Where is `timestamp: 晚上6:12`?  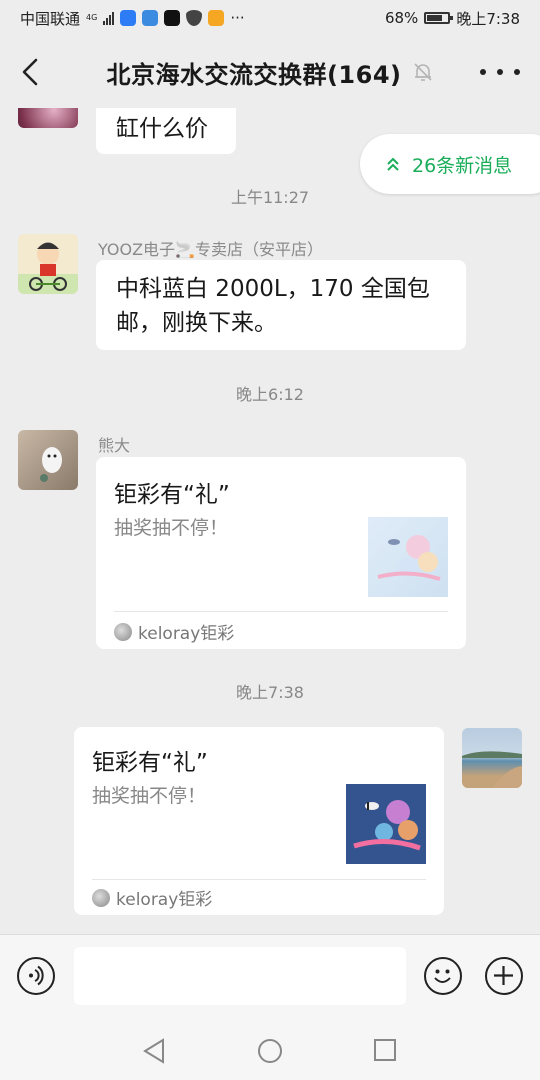 timestamp: 晚上6:12 is located at coordinates (270, 394).